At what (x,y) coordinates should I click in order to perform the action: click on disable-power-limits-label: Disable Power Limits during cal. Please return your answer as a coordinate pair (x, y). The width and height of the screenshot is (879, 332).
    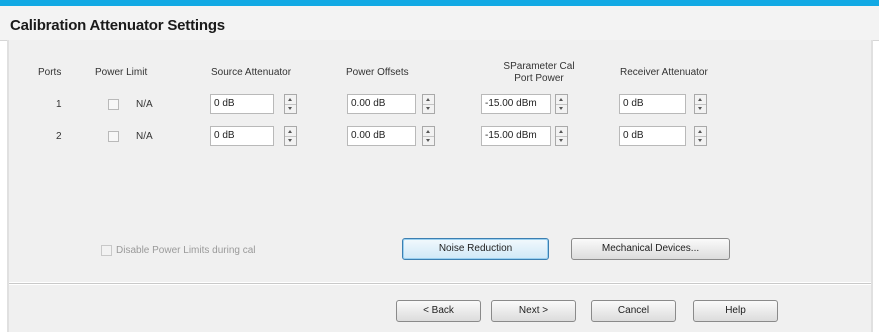
    Looking at the image, I should click on (186, 250).